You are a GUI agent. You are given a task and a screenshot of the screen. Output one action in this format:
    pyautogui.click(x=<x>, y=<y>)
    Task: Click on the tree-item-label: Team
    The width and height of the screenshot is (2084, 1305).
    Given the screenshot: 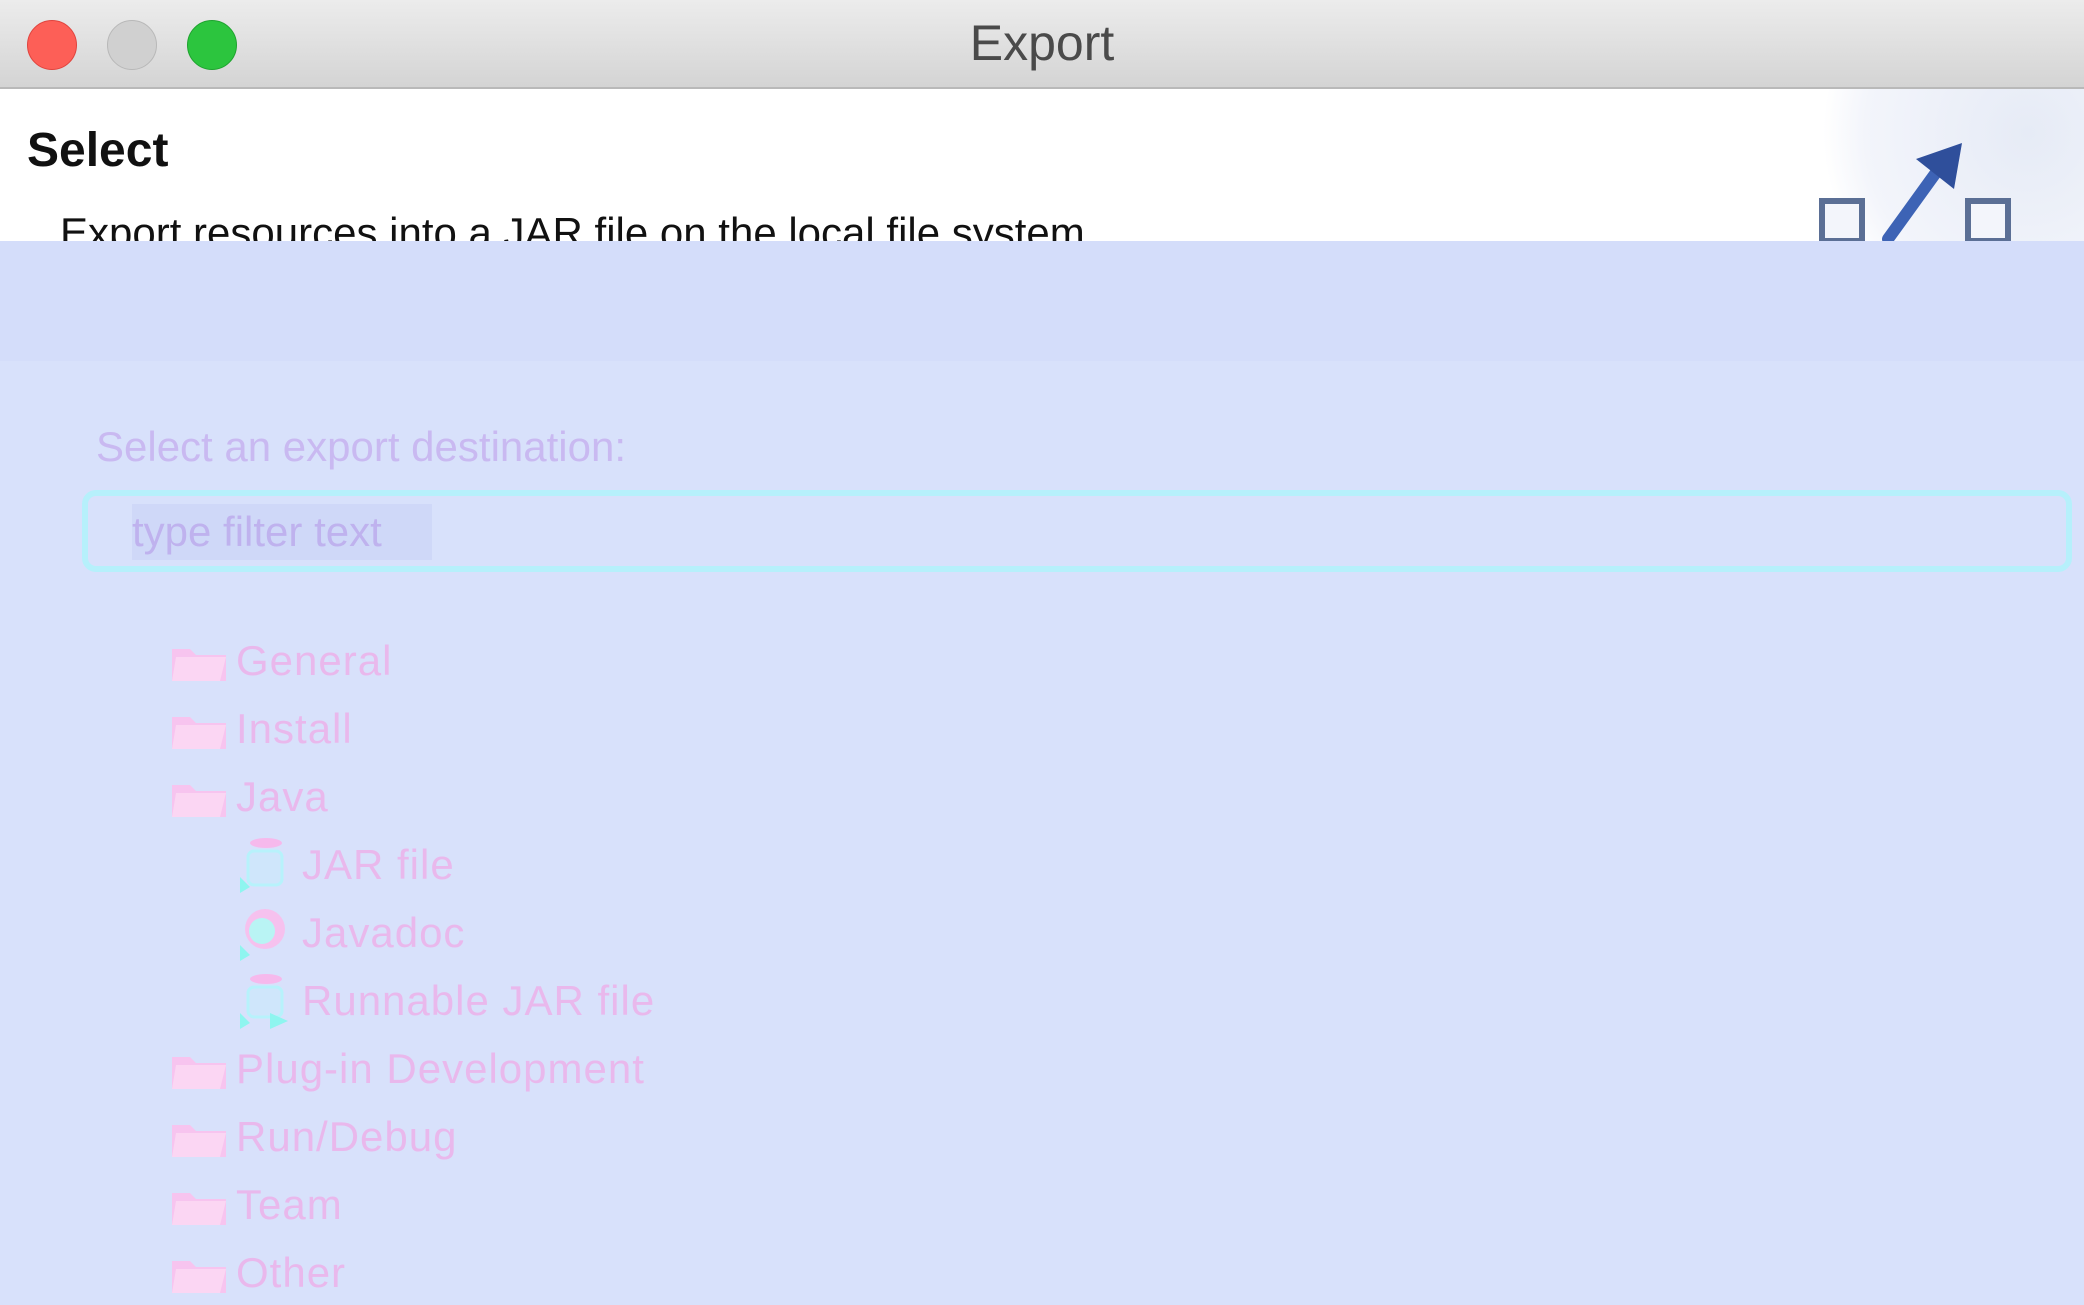 What is the action you would take?
    pyautogui.click(x=289, y=1204)
    